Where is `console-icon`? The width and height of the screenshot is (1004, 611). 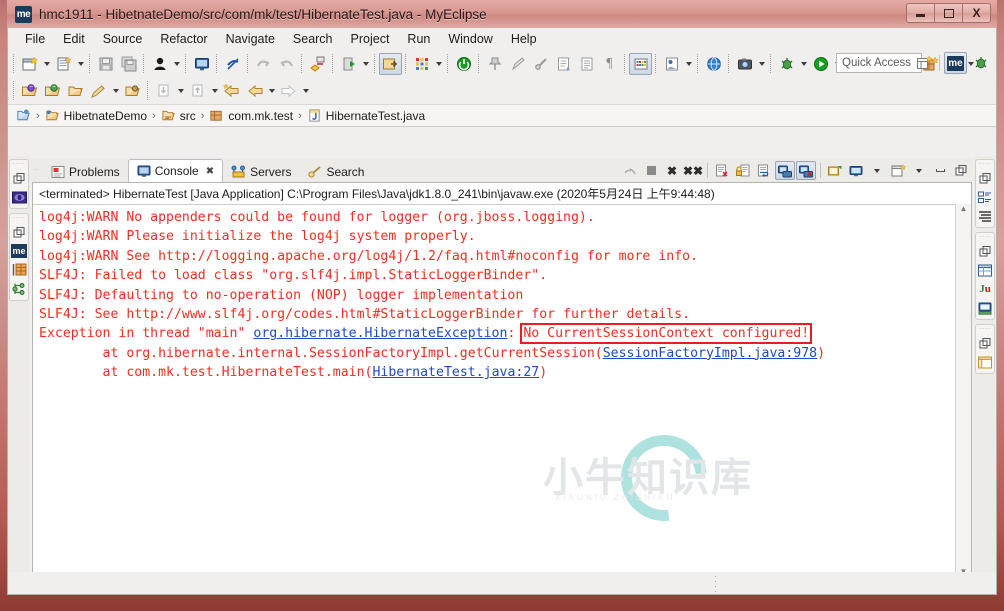 console-icon is located at coordinates (201, 64).